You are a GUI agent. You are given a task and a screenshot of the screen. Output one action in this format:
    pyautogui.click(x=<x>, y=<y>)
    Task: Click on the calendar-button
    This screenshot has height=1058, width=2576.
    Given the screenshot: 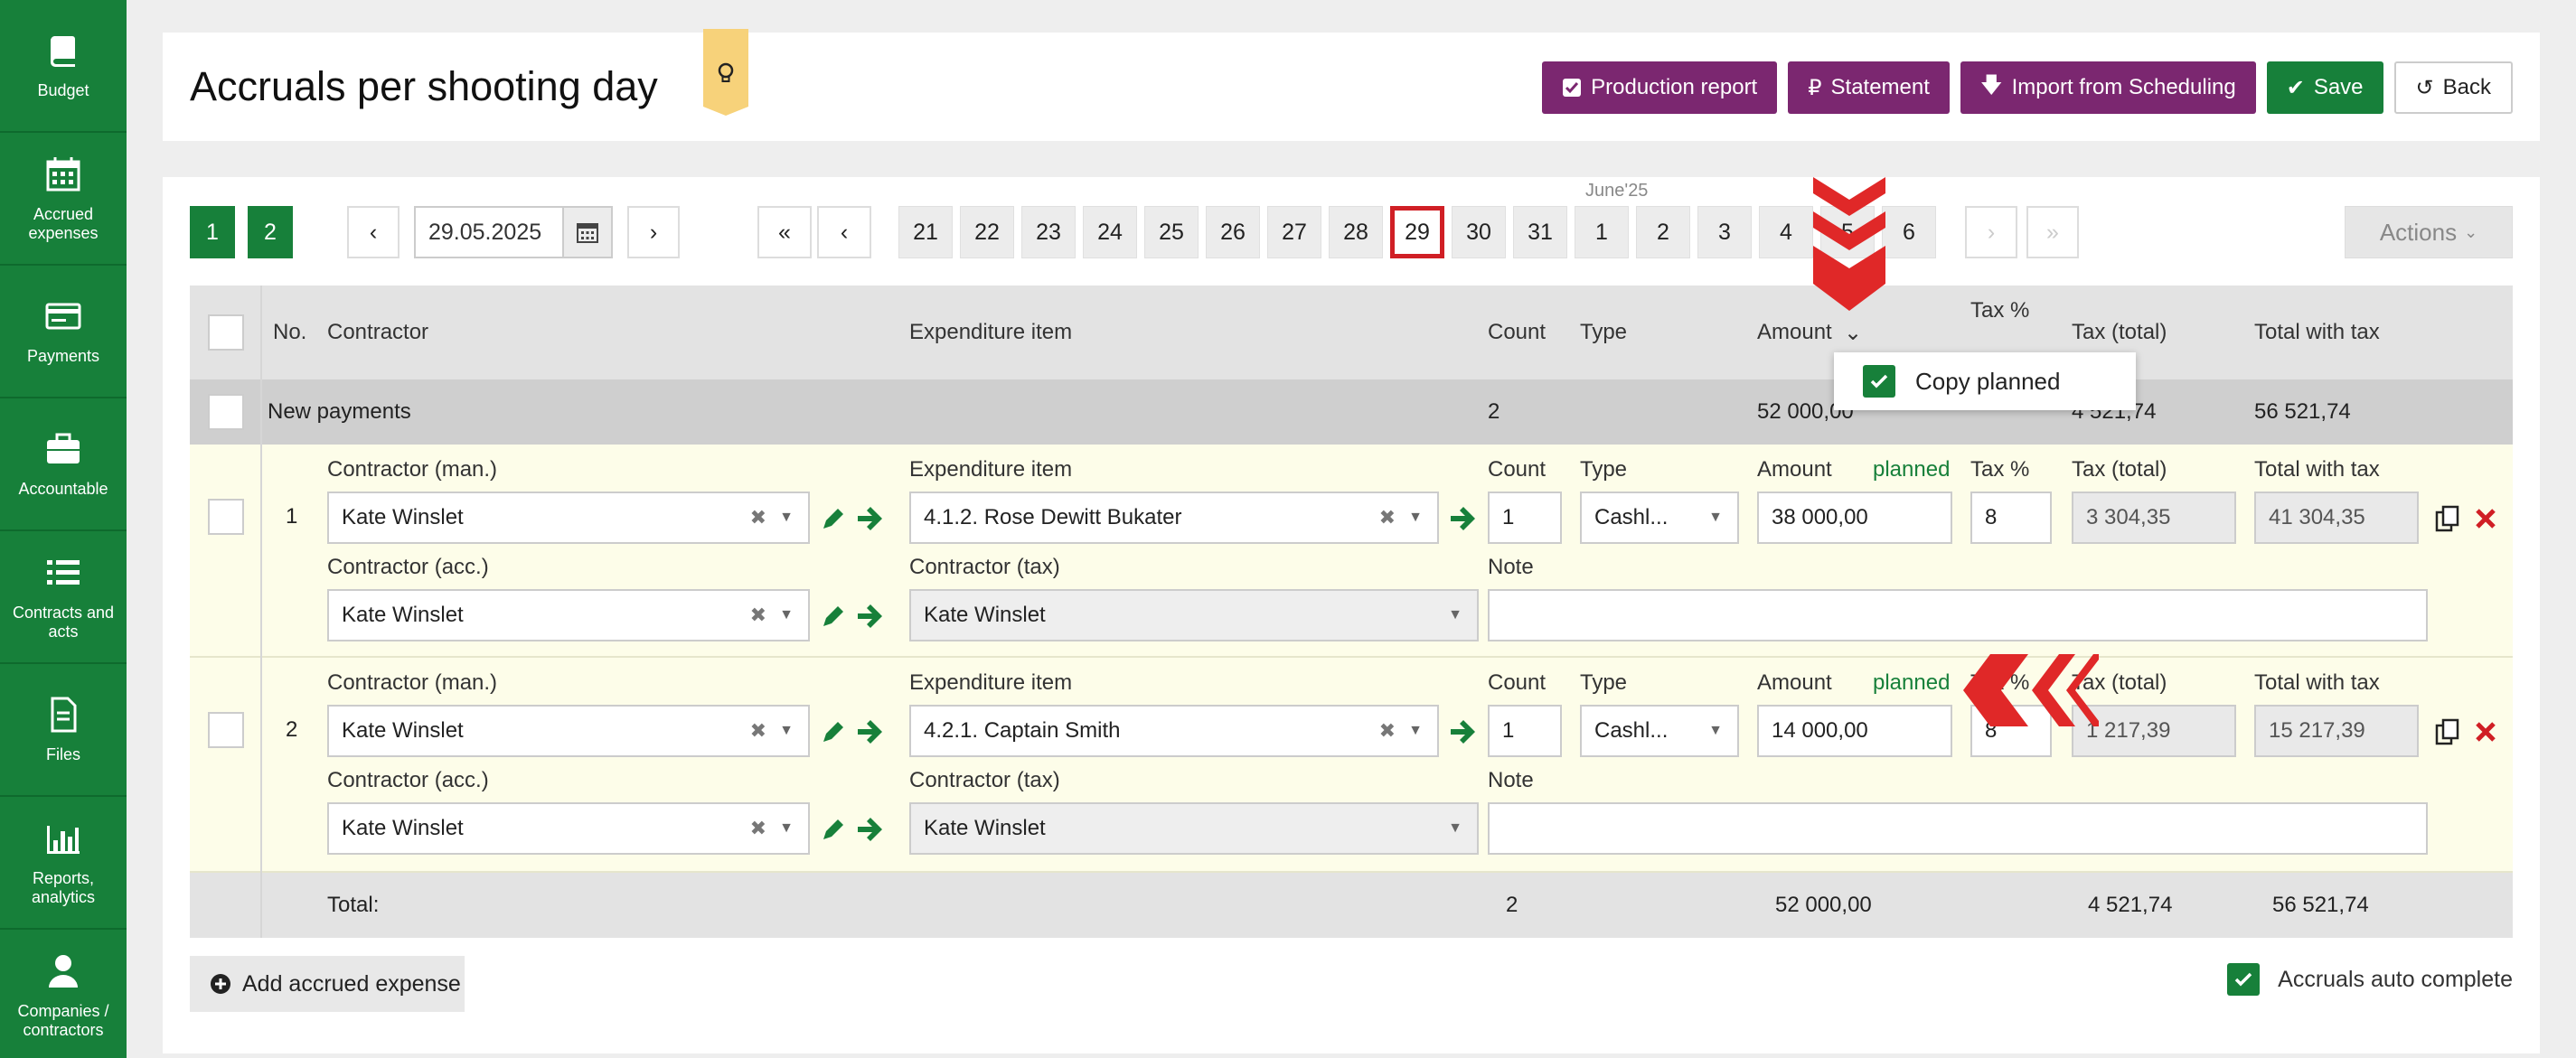 What is the action you would take?
    pyautogui.click(x=587, y=232)
    